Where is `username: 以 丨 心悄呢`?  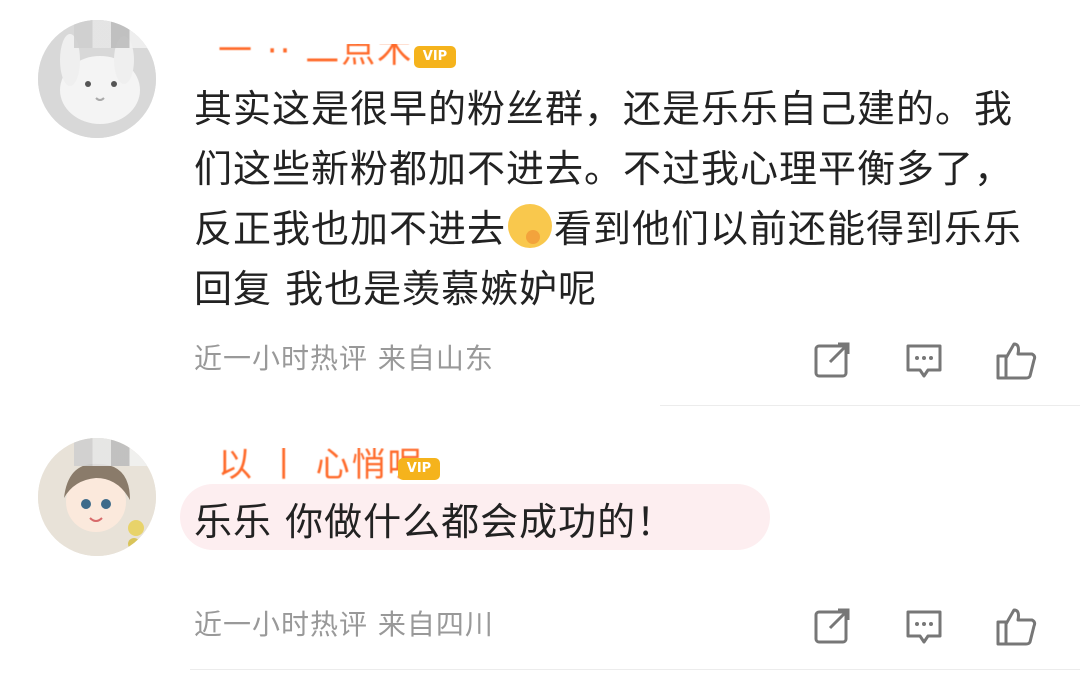
username: 以 丨 心悄呢 is located at coordinates (321, 465).